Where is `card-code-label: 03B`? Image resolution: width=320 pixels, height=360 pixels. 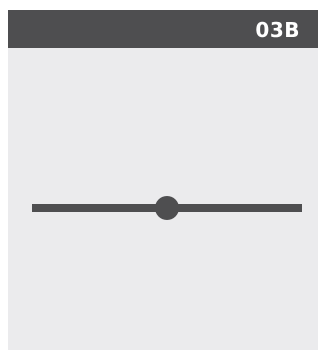
card-code-label: 03B is located at coordinates (277, 30).